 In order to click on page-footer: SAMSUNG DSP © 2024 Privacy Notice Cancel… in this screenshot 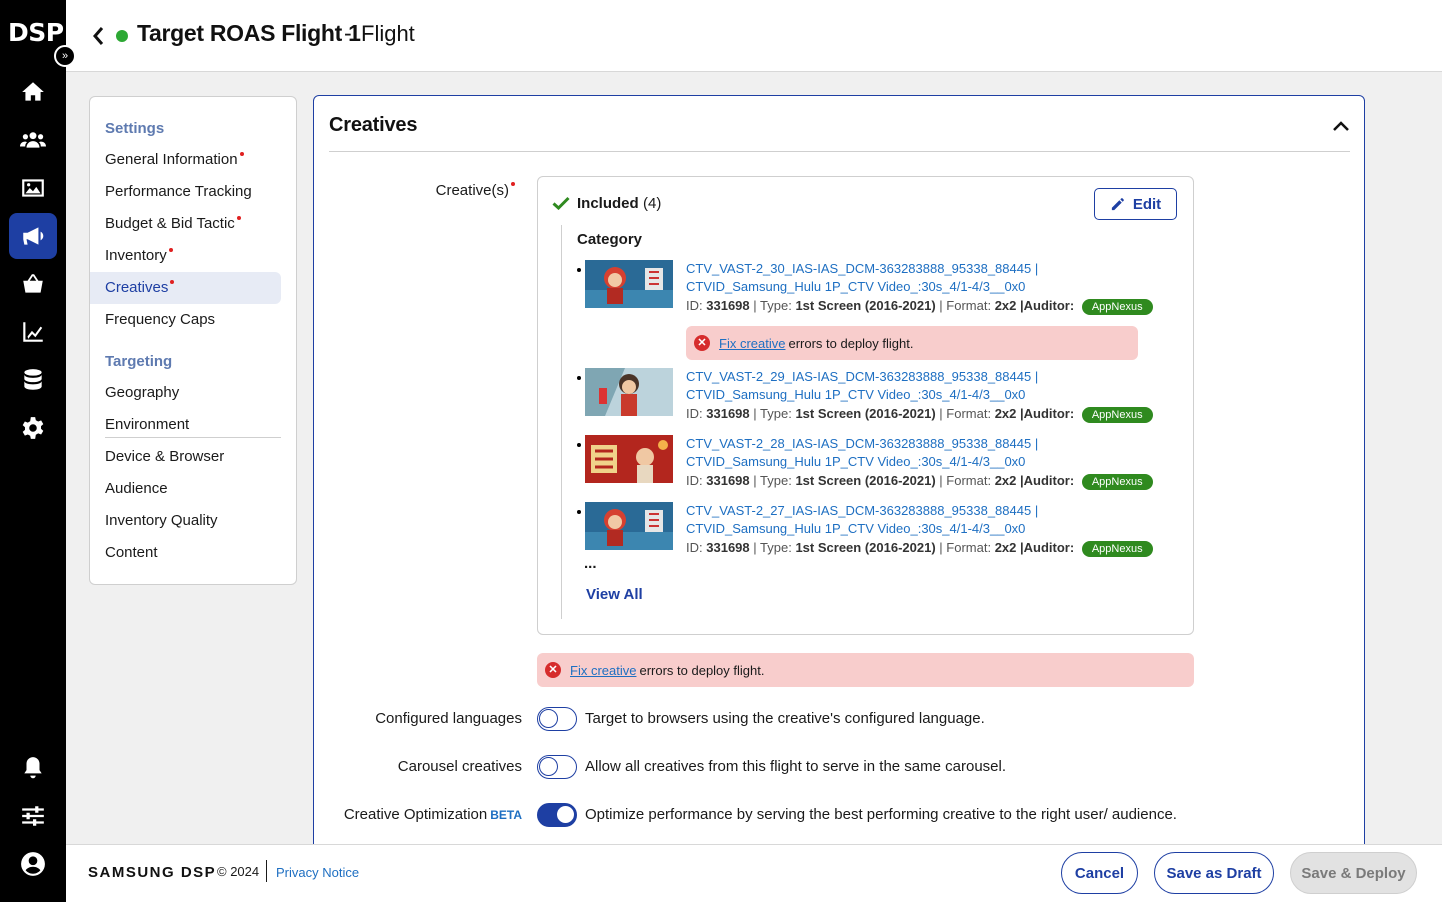, I will do `click(754, 873)`.